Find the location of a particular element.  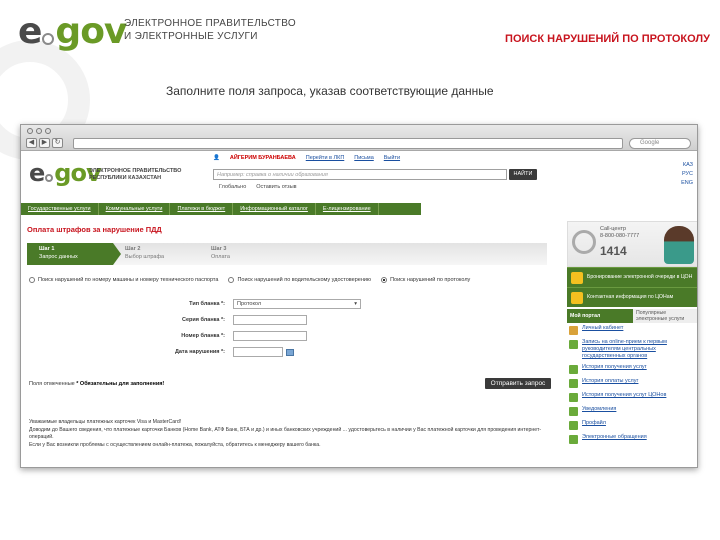

forward-icon: ▶ is located at coordinates (44, 143).